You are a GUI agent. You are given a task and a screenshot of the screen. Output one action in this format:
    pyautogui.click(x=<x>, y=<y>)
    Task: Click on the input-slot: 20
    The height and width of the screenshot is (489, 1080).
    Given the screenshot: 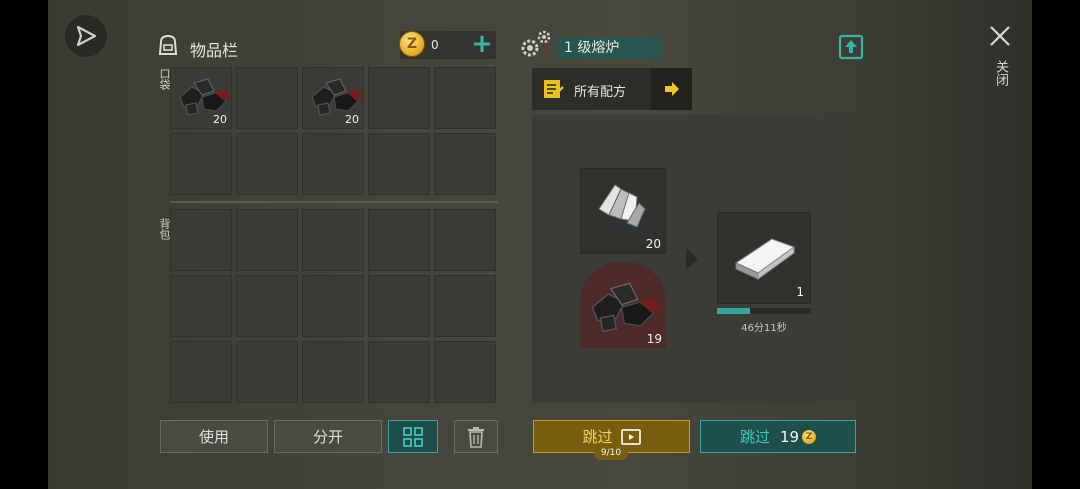 What is the action you would take?
    pyautogui.click(x=623, y=211)
    